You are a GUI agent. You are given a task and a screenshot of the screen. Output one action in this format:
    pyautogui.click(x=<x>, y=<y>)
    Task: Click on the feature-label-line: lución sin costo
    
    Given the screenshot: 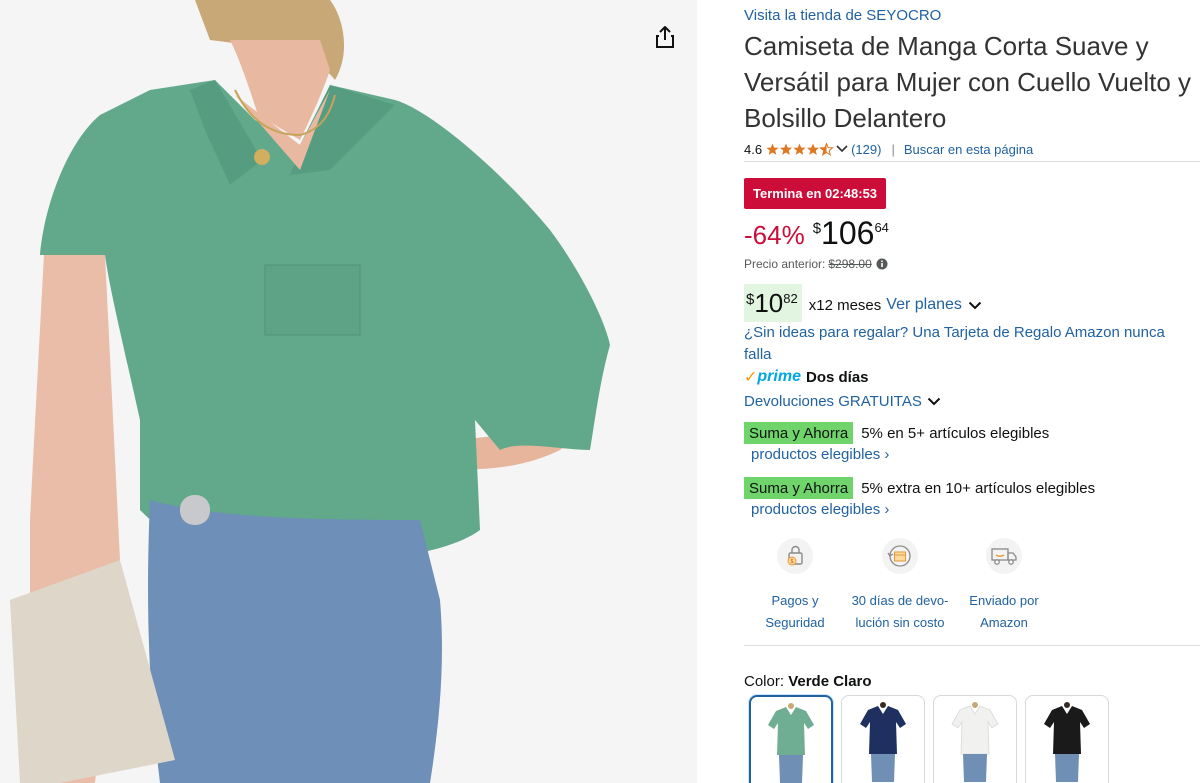 What is the action you would take?
    pyautogui.click(x=900, y=622)
    